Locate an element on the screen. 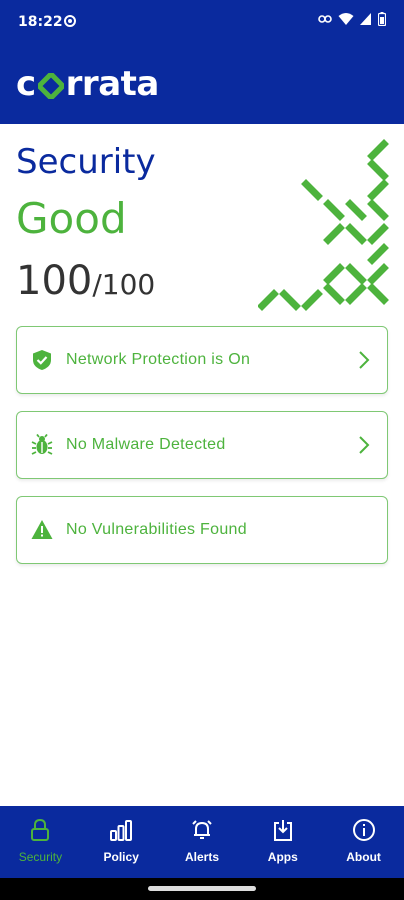  status-time: 18:22 is located at coordinates (40, 22).